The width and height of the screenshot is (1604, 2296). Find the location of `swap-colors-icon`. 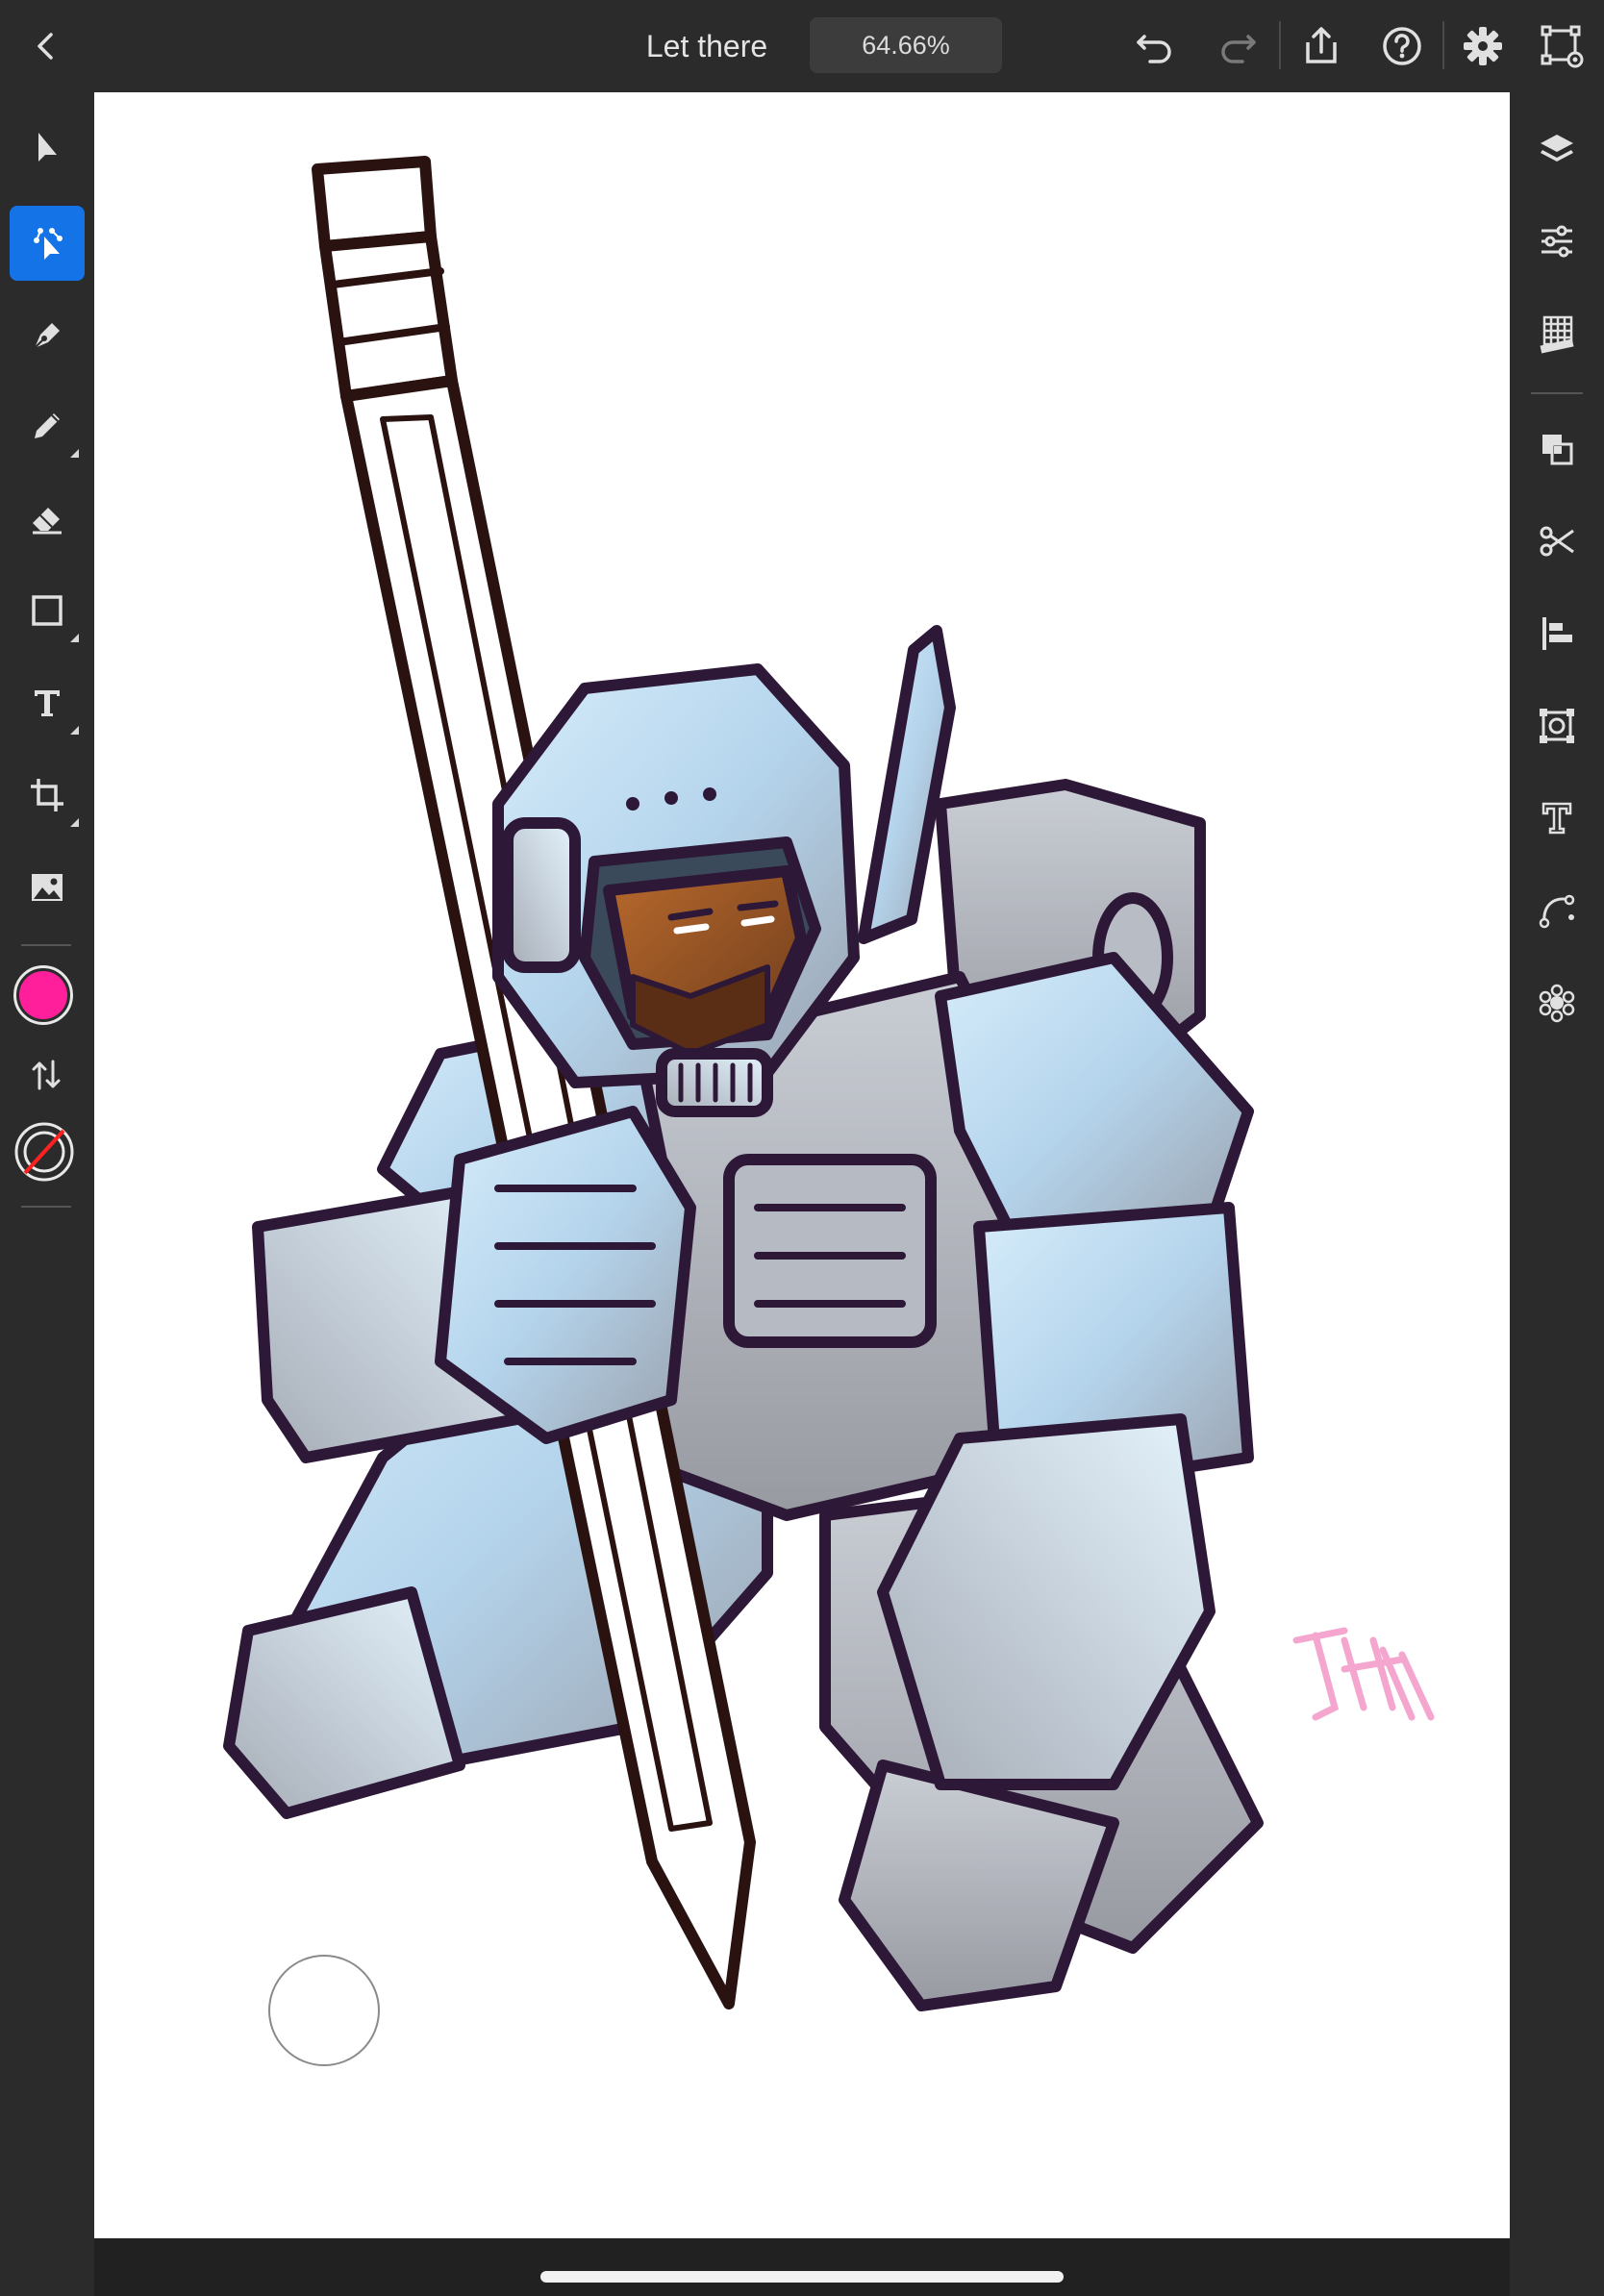

swap-colors-icon is located at coordinates (46, 1075).